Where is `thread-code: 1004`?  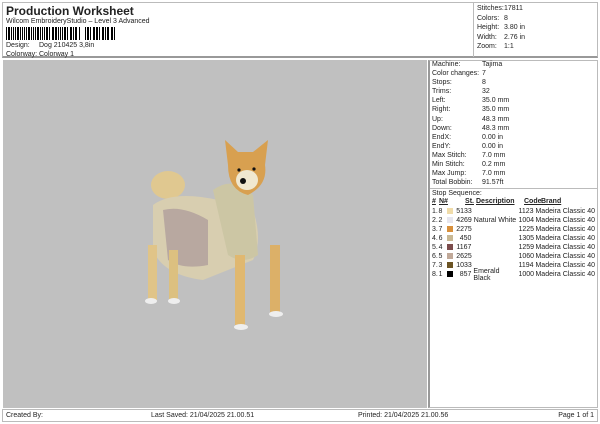 thread-code: 1004 is located at coordinates (526, 221).